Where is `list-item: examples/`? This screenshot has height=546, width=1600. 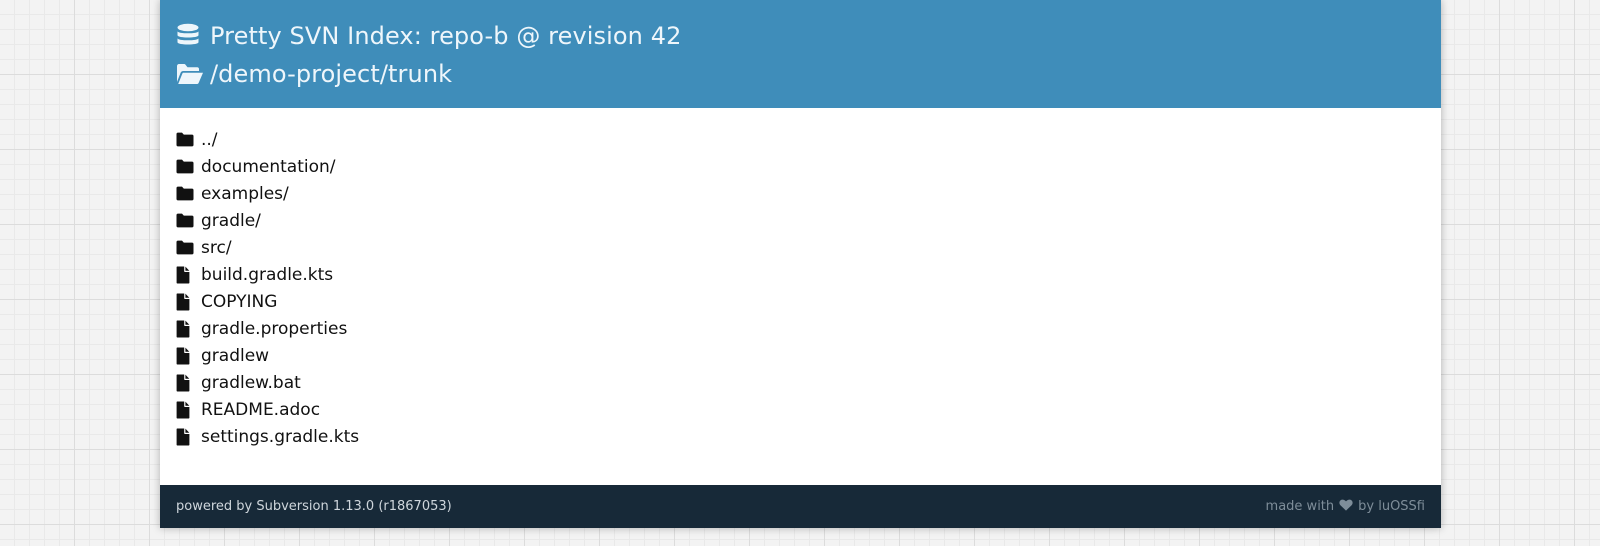 list-item: examples/ is located at coordinates (808, 193).